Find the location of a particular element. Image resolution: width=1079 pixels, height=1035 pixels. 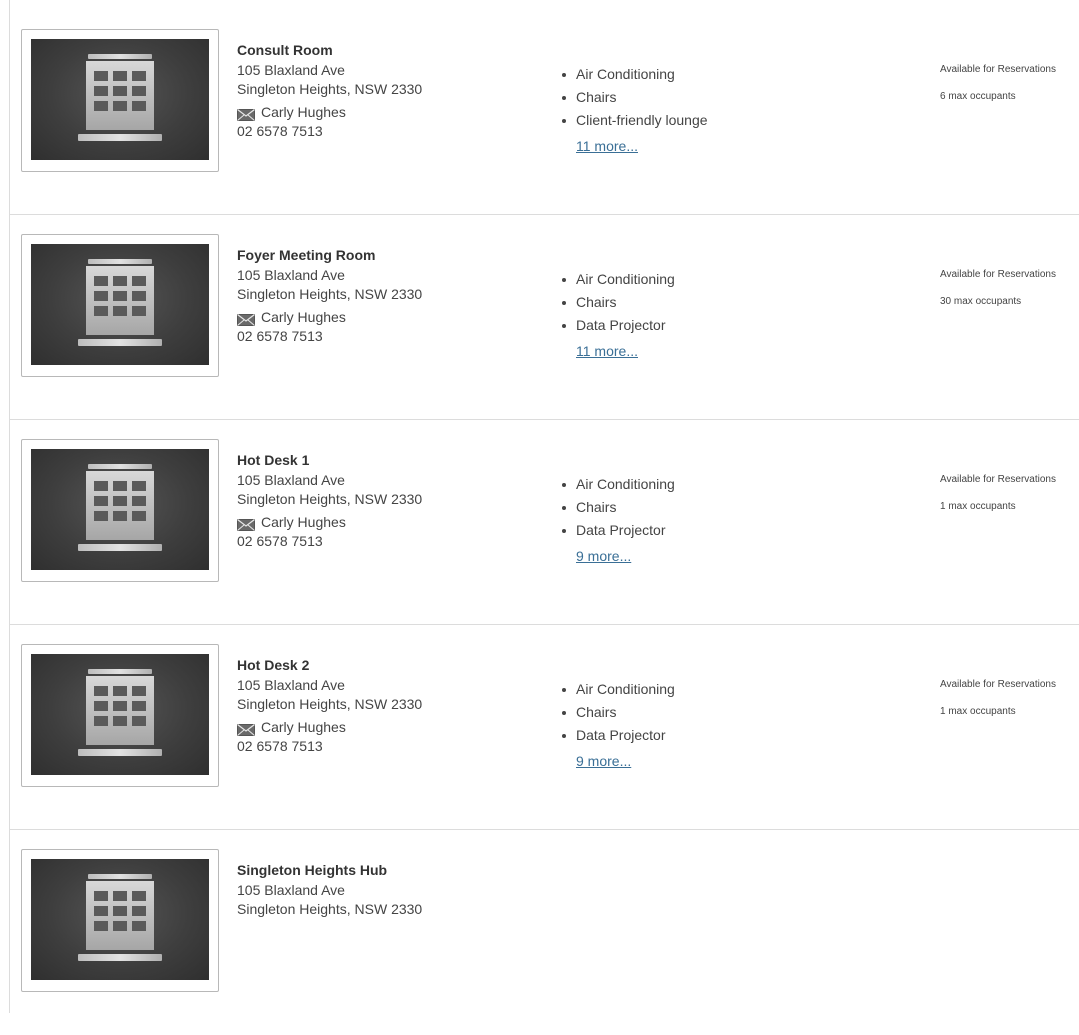

room-title: Singleton Heights Hub is located at coordinates (387, 870).